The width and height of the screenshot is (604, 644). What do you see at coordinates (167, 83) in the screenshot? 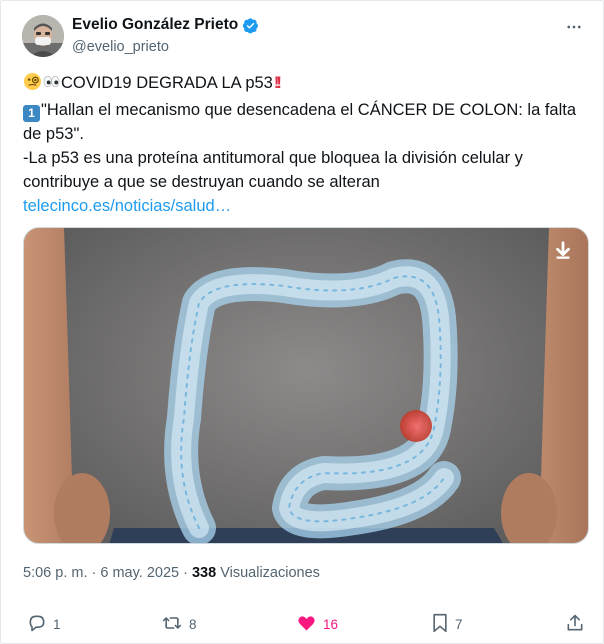
I see `post-line-1-text: COVID19 DEGRADA LA p53` at bounding box center [167, 83].